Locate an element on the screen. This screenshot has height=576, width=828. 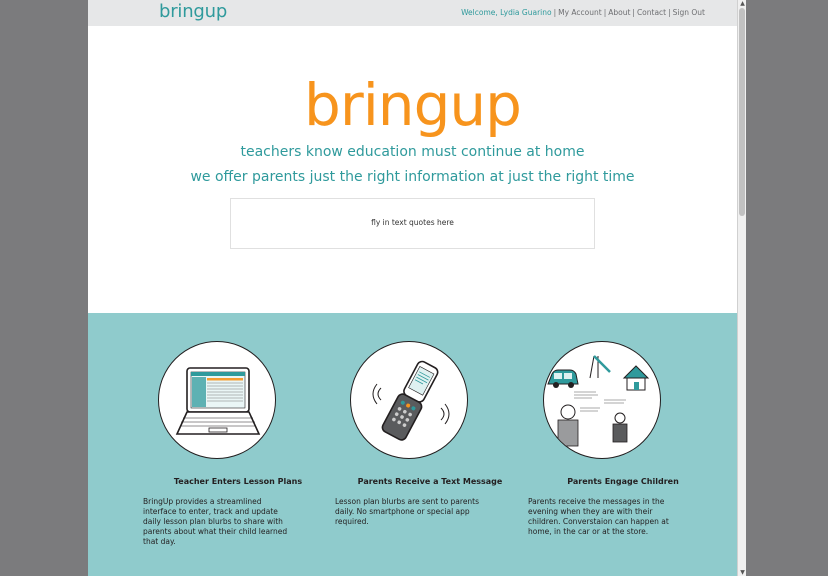
quote-box: fly in text quotes here is located at coordinates (412, 223).